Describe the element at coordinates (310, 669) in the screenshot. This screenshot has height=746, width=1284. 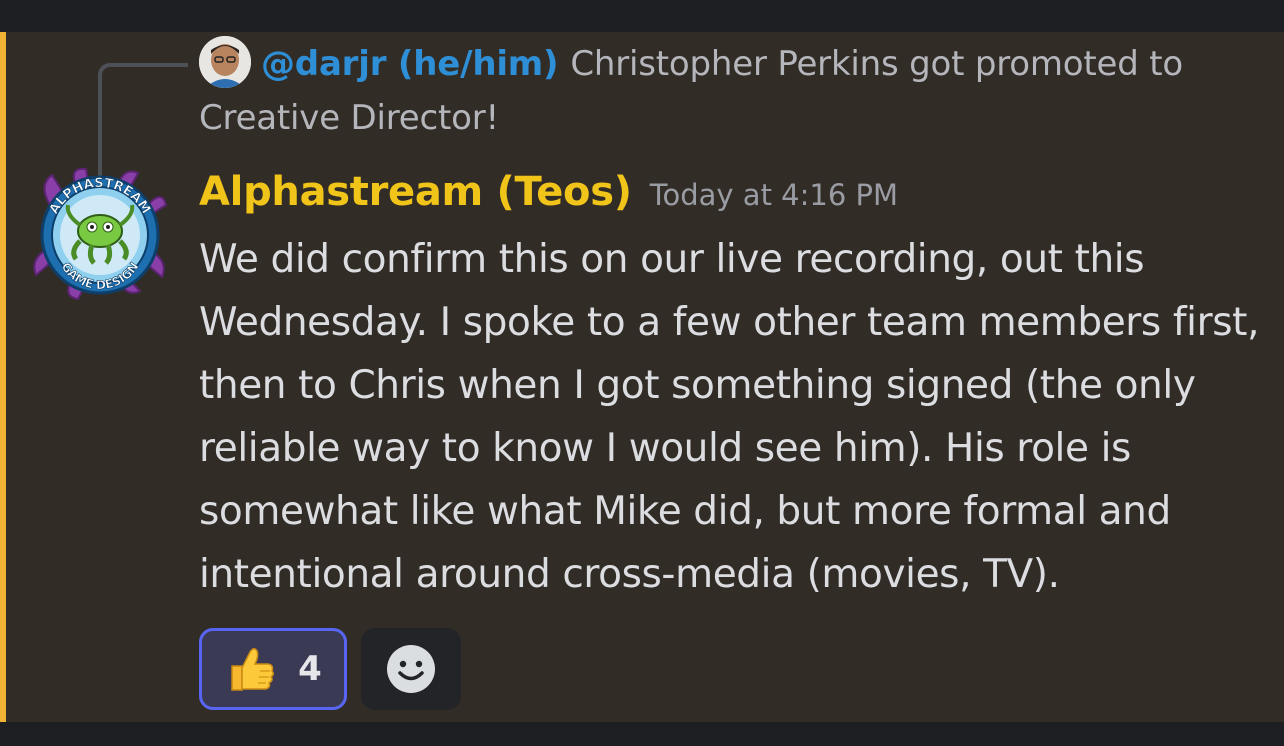
I see `reaction-count: 4` at that location.